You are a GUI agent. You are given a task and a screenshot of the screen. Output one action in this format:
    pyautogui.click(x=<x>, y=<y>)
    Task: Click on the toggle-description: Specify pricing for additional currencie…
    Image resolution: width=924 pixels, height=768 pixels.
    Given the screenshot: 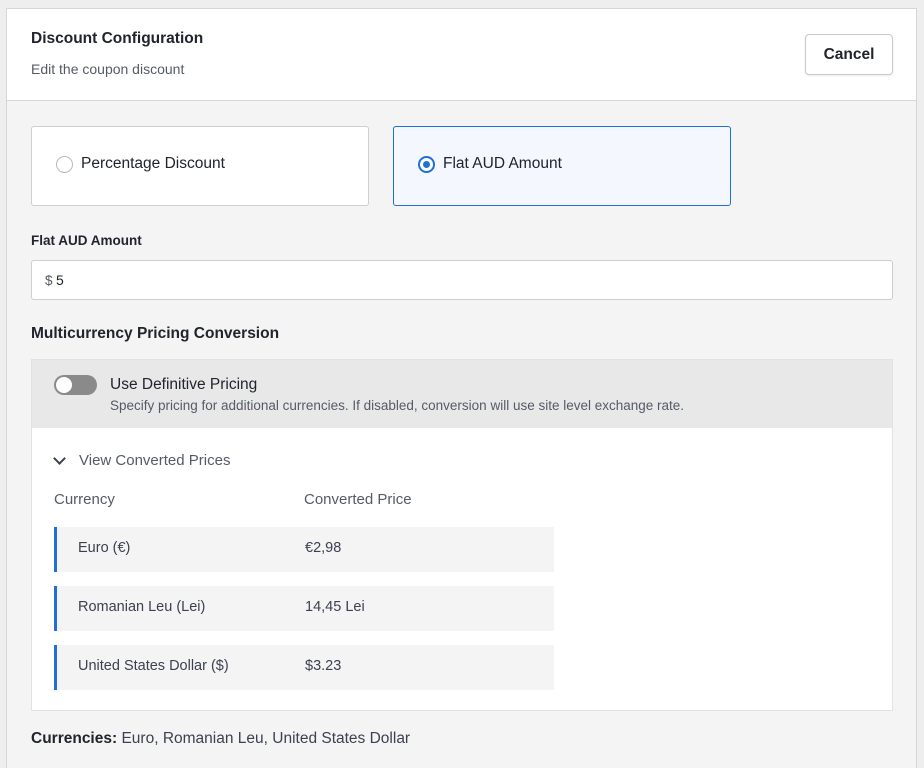 What is the action you would take?
    pyautogui.click(x=397, y=405)
    